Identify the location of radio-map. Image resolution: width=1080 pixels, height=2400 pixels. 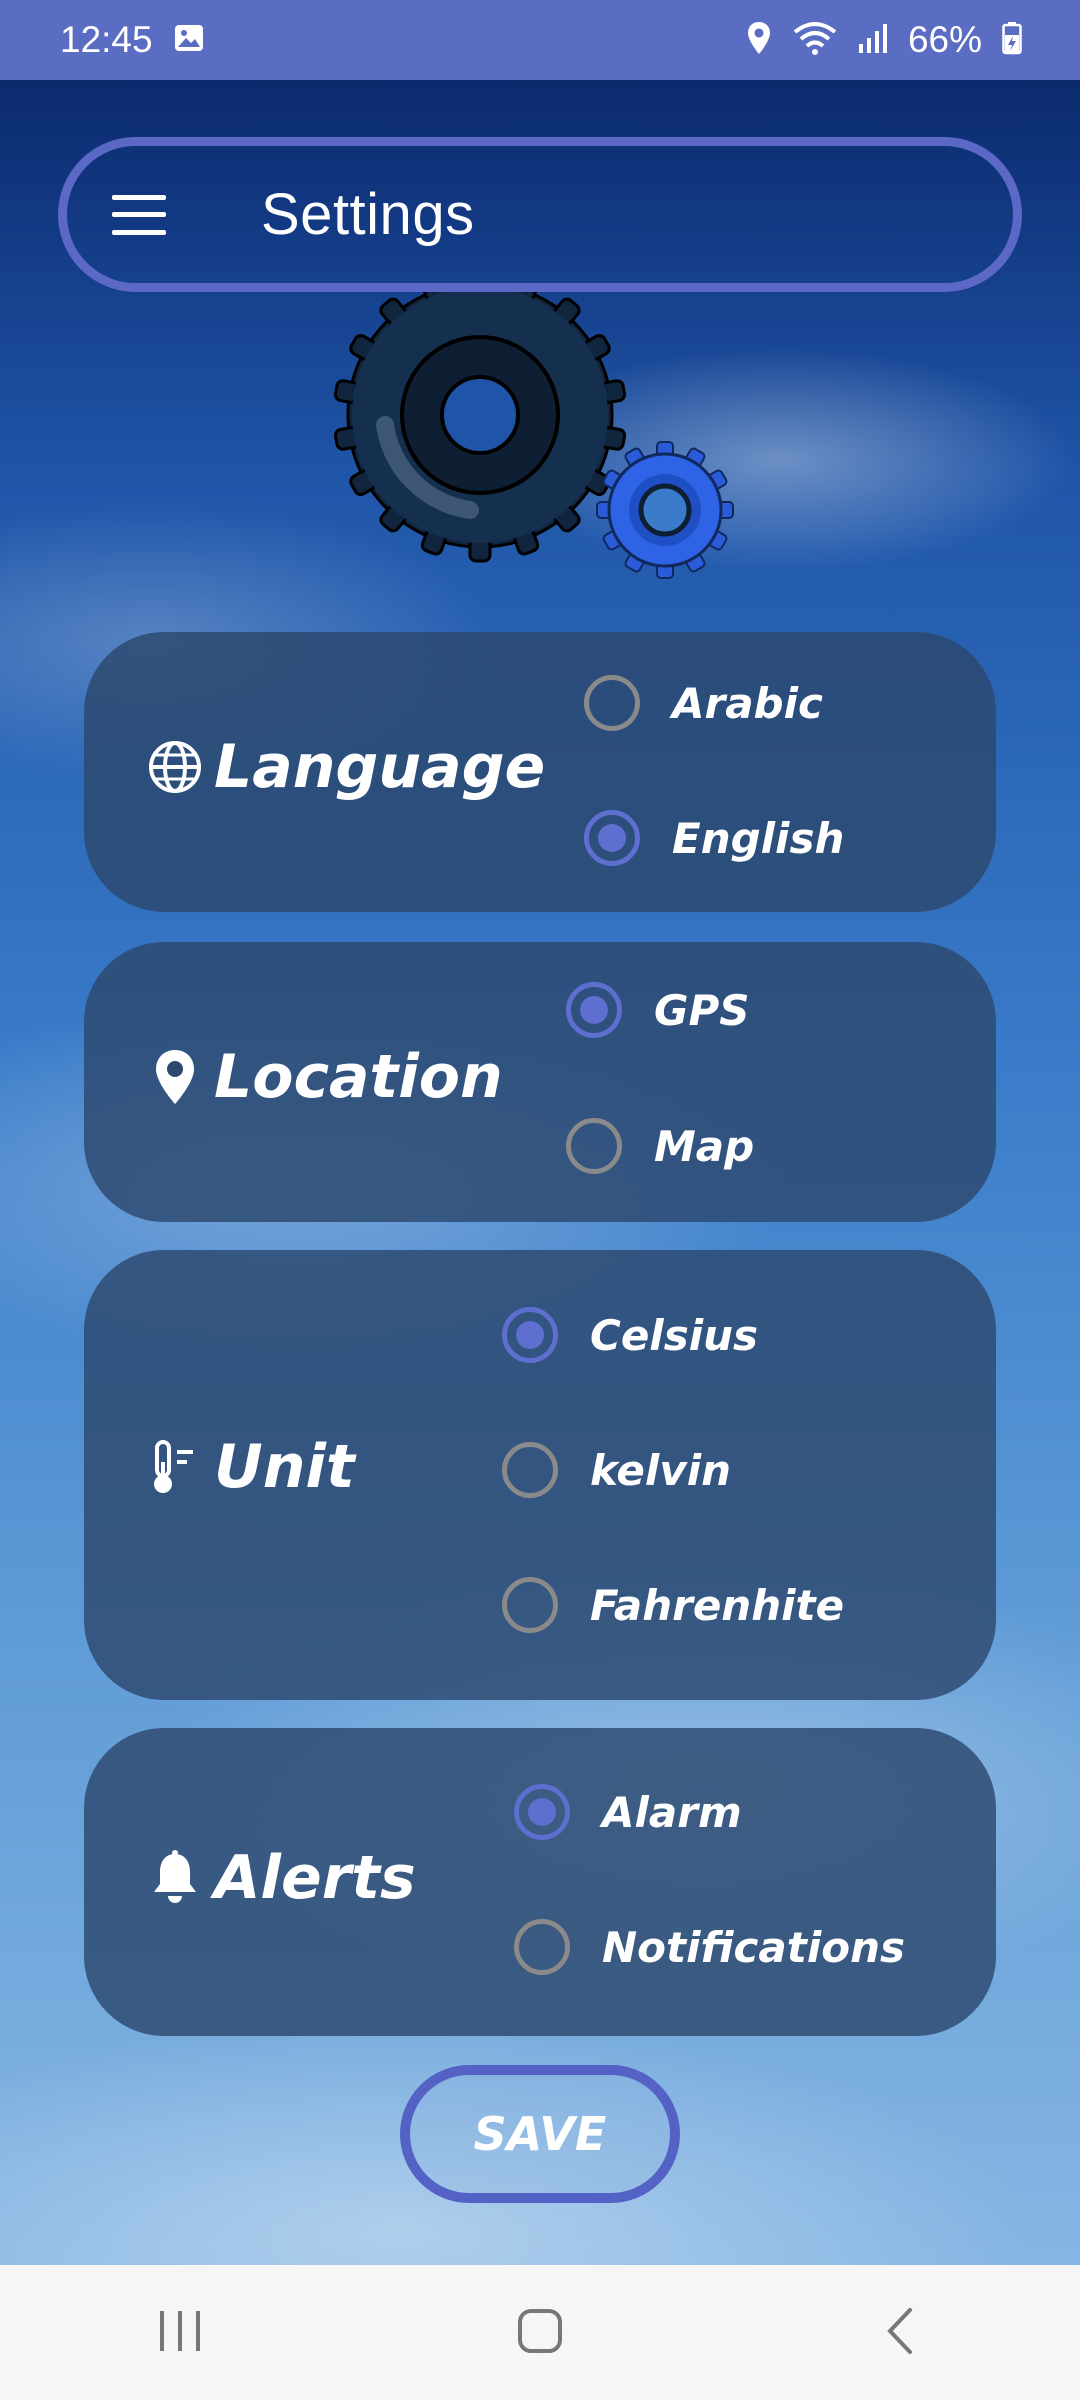
(594, 1146).